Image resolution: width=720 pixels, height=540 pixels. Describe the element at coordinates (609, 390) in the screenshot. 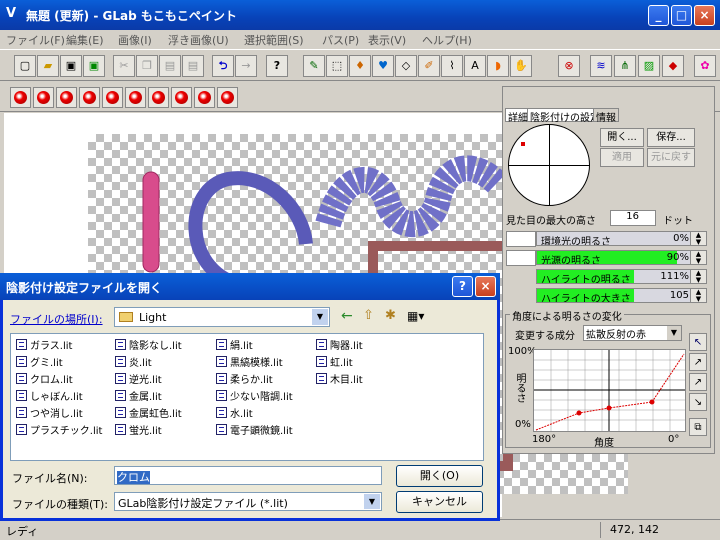

I see `brightness-curve-graph` at that location.